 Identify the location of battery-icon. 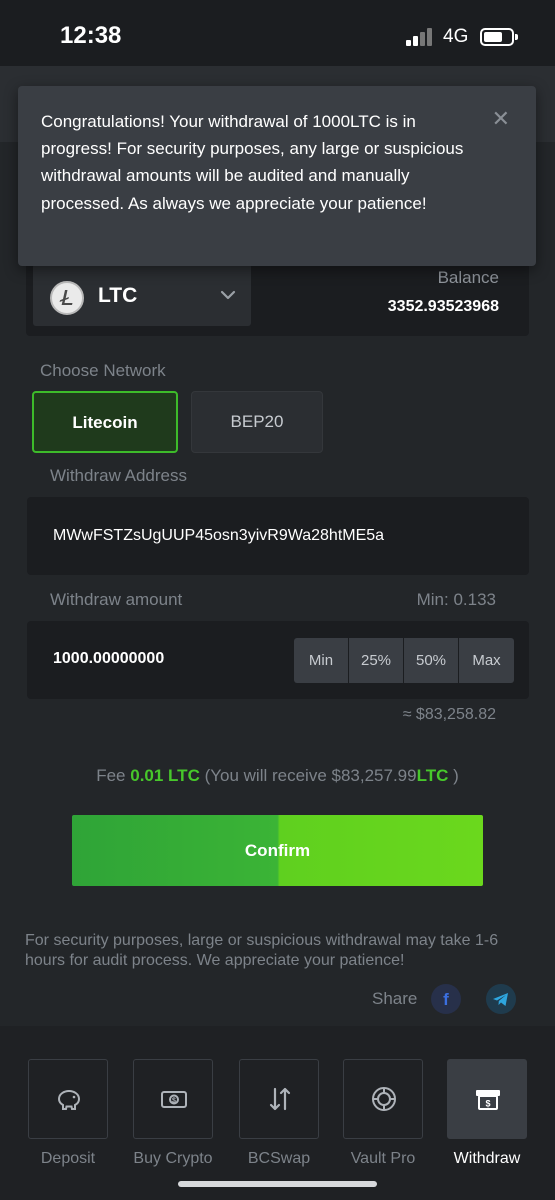
(499, 37).